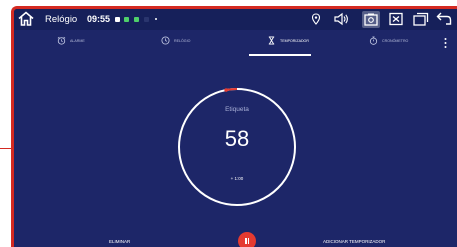 The width and height of the screenshot is (457, 247). I want to click on timer-card: Etiqueta 58 + 1:00, so click(237, 147).